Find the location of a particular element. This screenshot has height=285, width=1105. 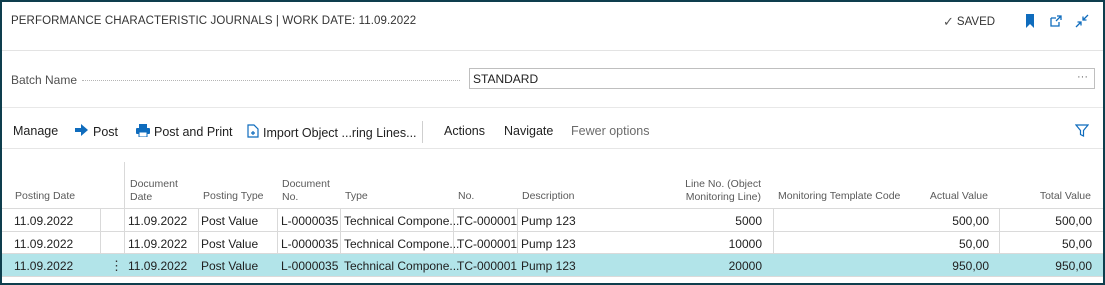

batch-name-label: Batch Name is located at coordinates (44, 80).